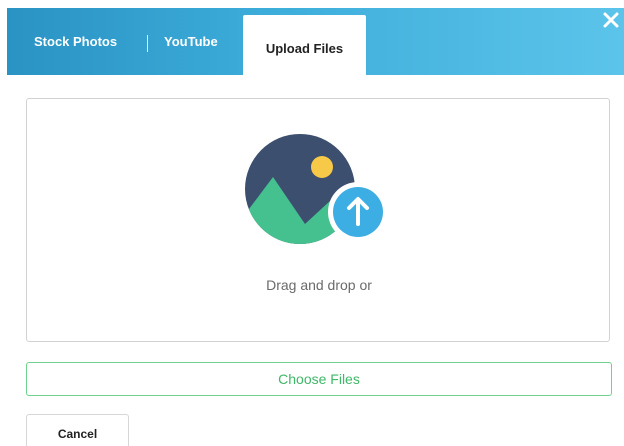  Describe the element at coordinates (611, 20) in the screenshot. I see `close-icon` at that location.